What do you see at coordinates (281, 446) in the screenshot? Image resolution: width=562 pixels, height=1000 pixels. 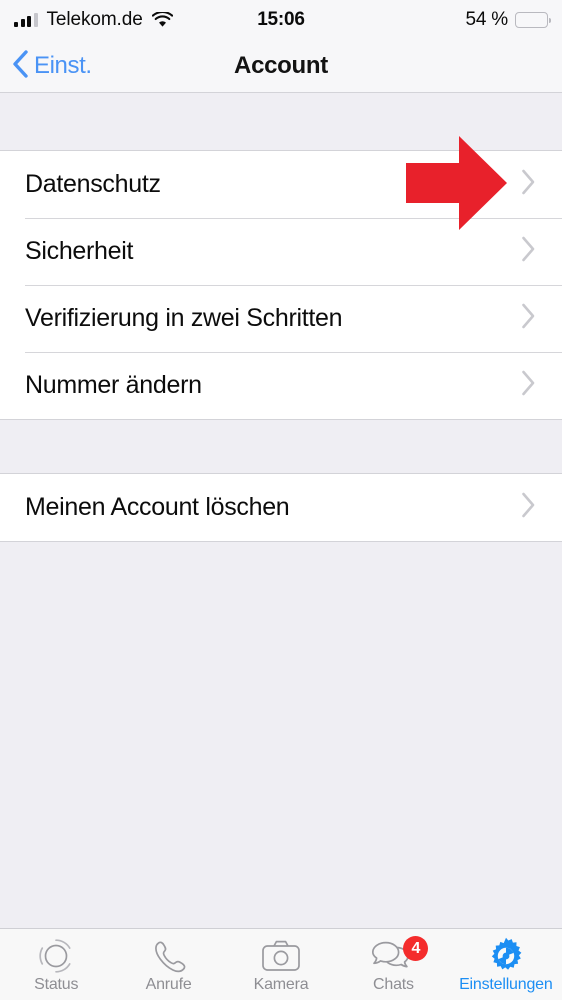 I see `section-spacer-middle` at bounding box center [281, 446].